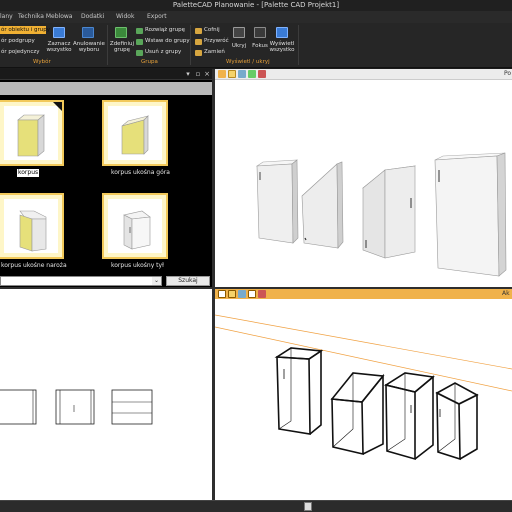 This screenshot has height=512, width=512. I want to click on catalog-item-label: korpus ukośne naroża, so click(34, 265).